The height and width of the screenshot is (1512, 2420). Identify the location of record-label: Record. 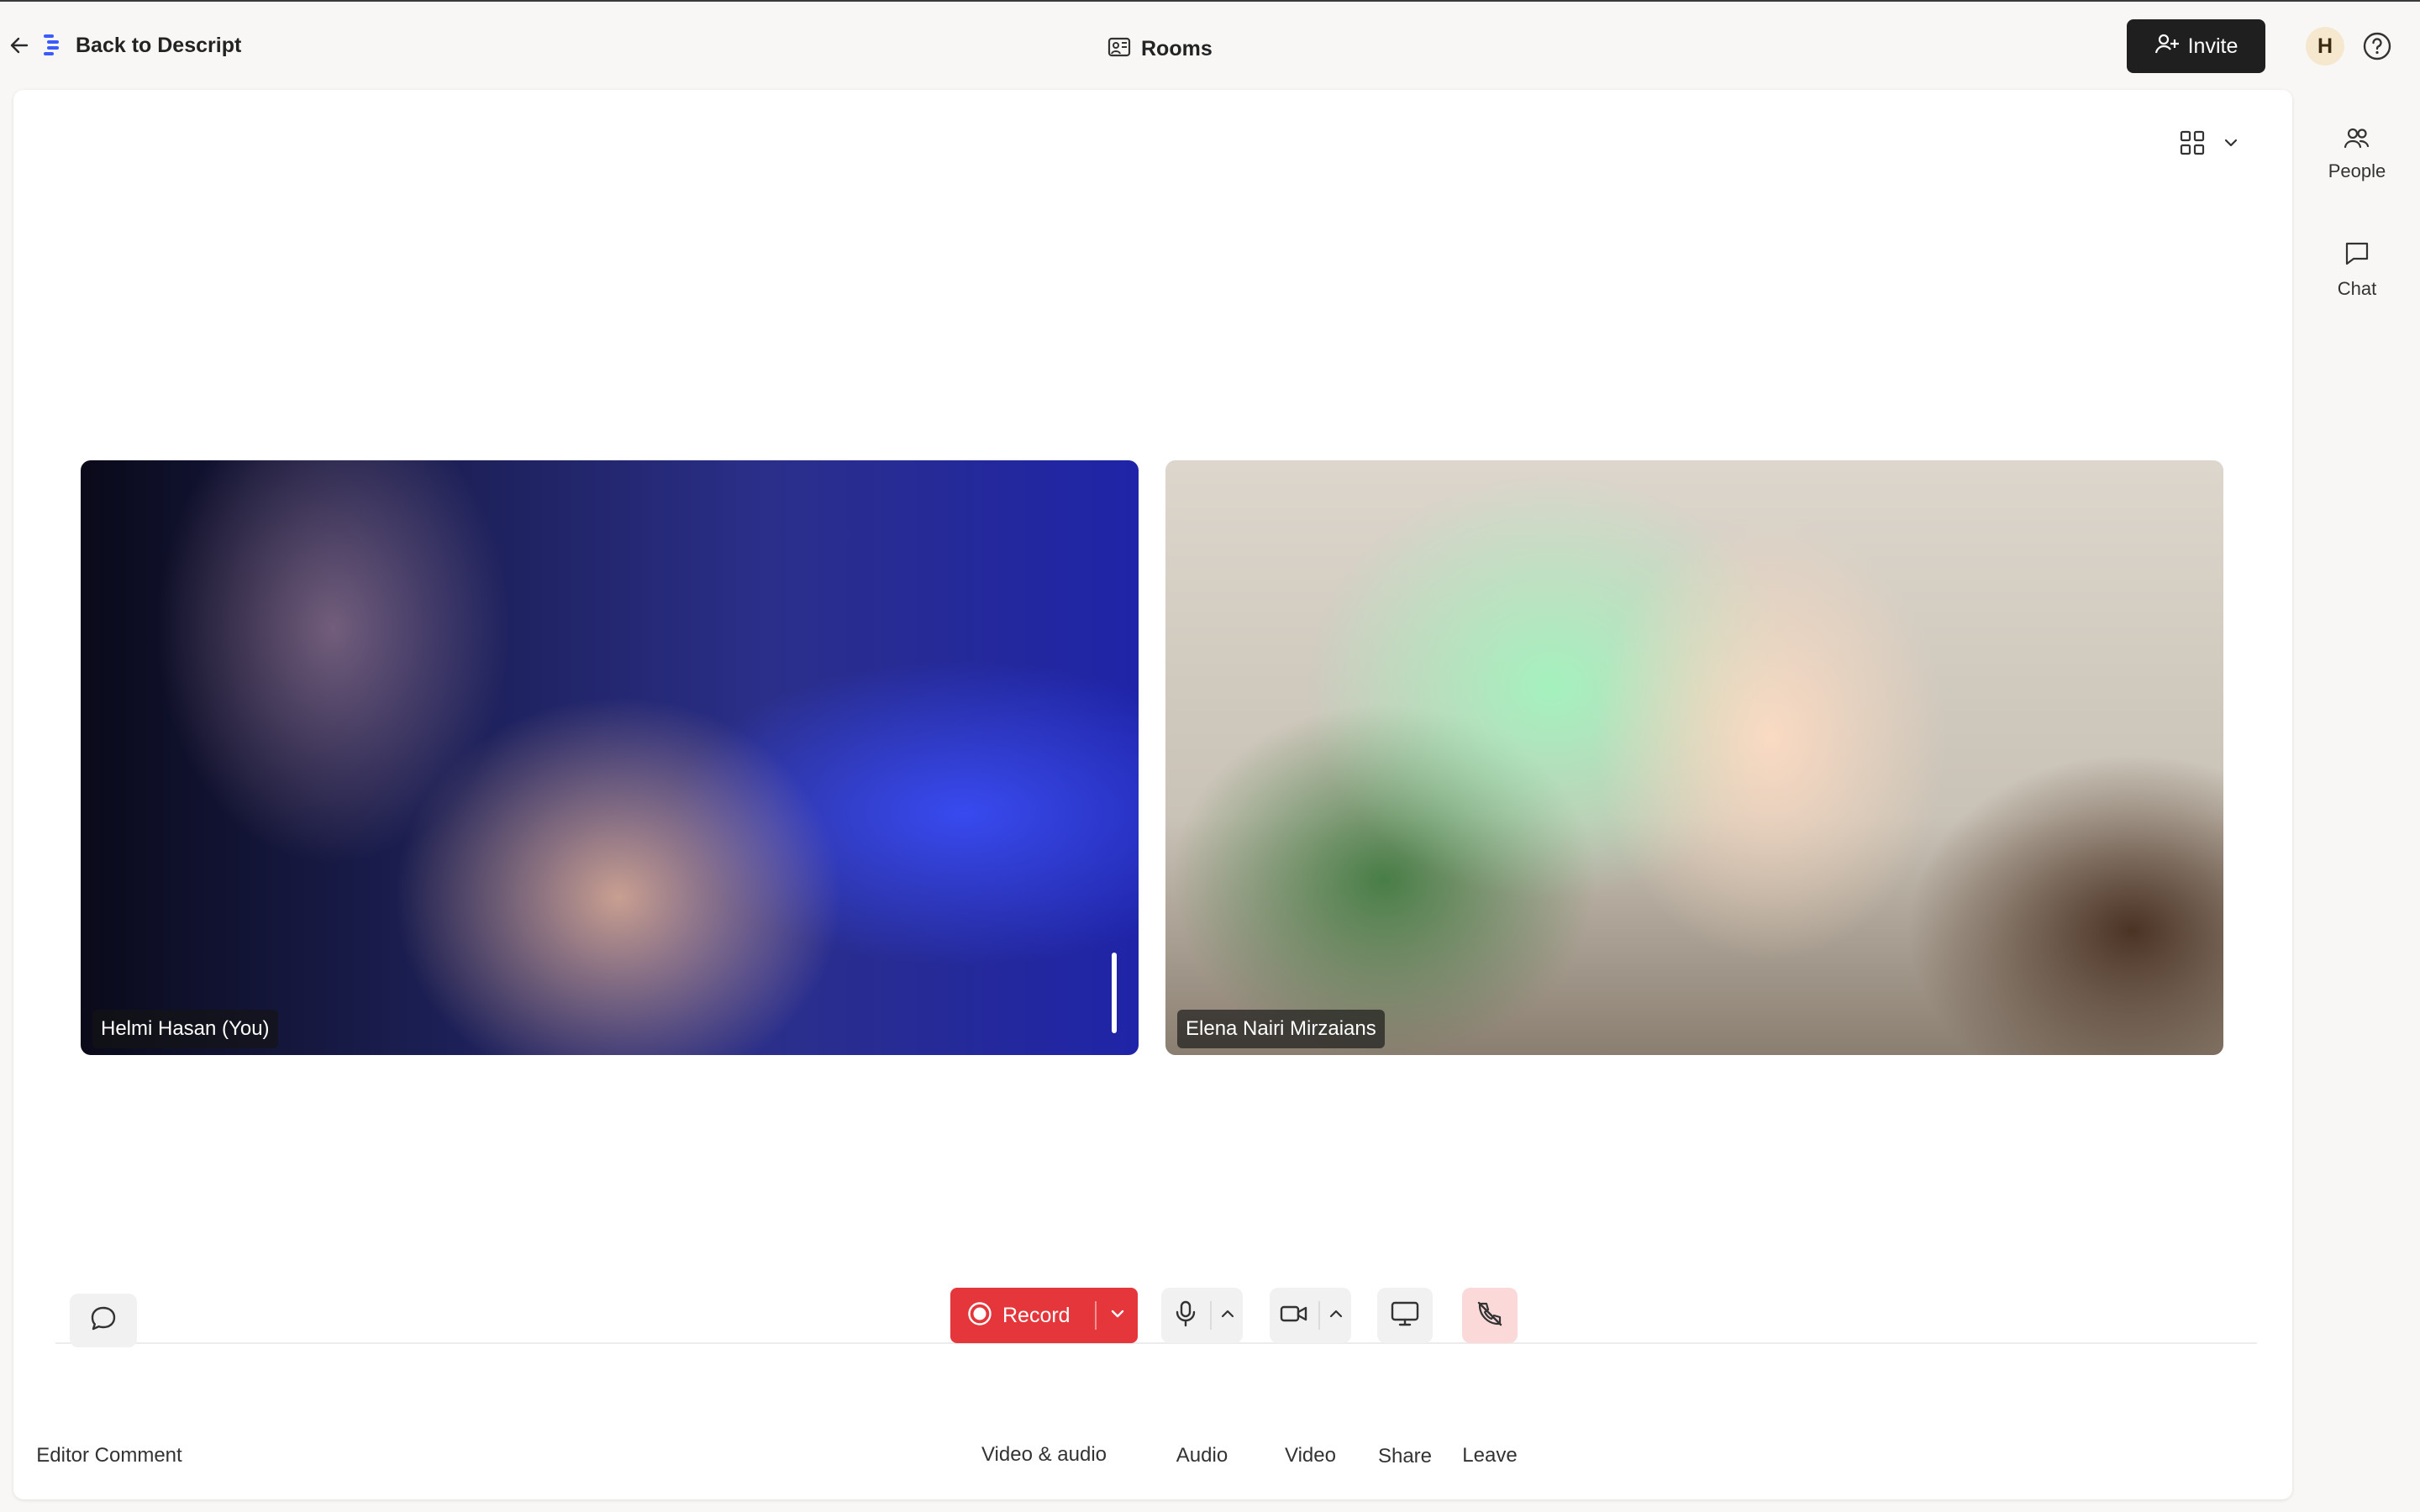
(1036, 1315).